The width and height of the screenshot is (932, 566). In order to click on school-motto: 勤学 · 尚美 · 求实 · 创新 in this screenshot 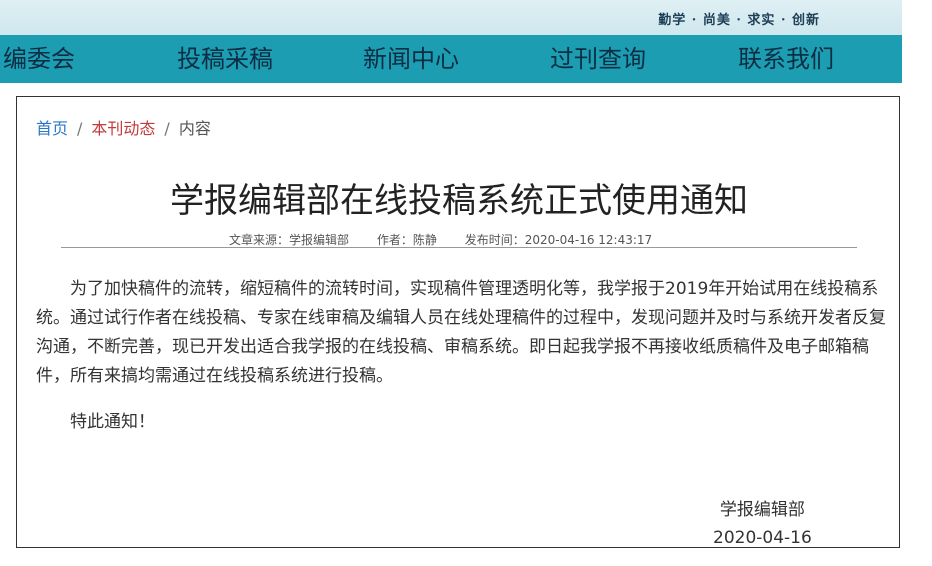, I will do `click(739, 20)`.